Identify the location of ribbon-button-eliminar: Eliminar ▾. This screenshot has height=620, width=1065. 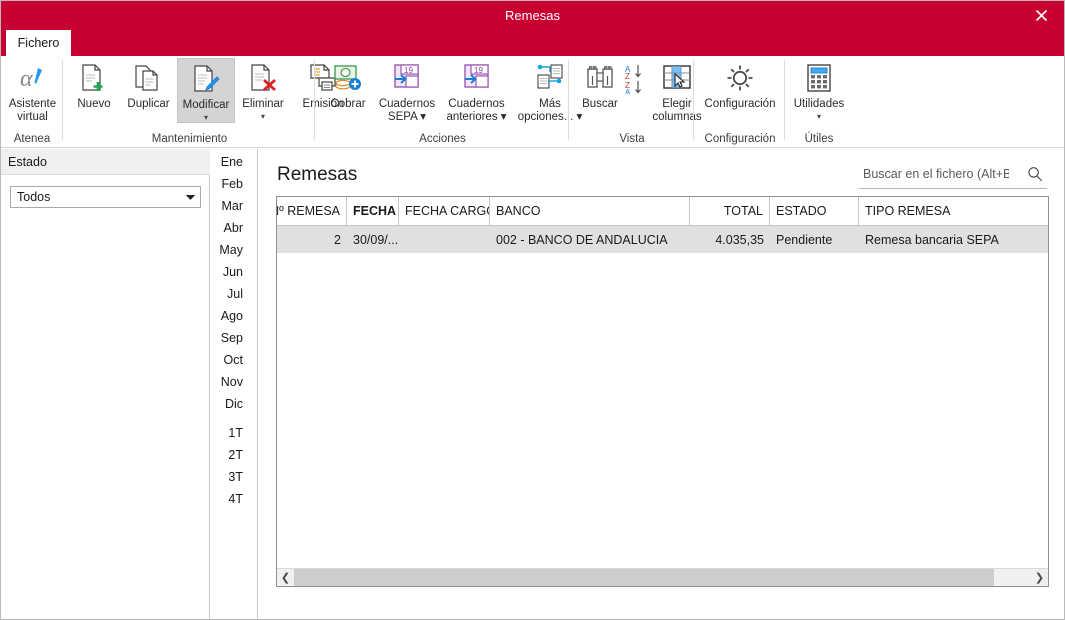
(263, 89).